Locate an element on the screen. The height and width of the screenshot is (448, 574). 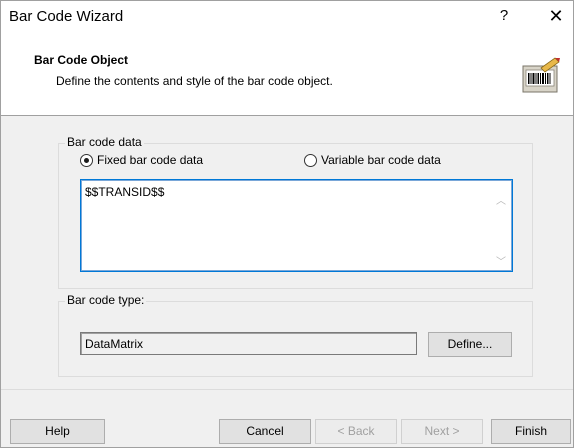
help-button: Help is located at coordinates (57, 431).